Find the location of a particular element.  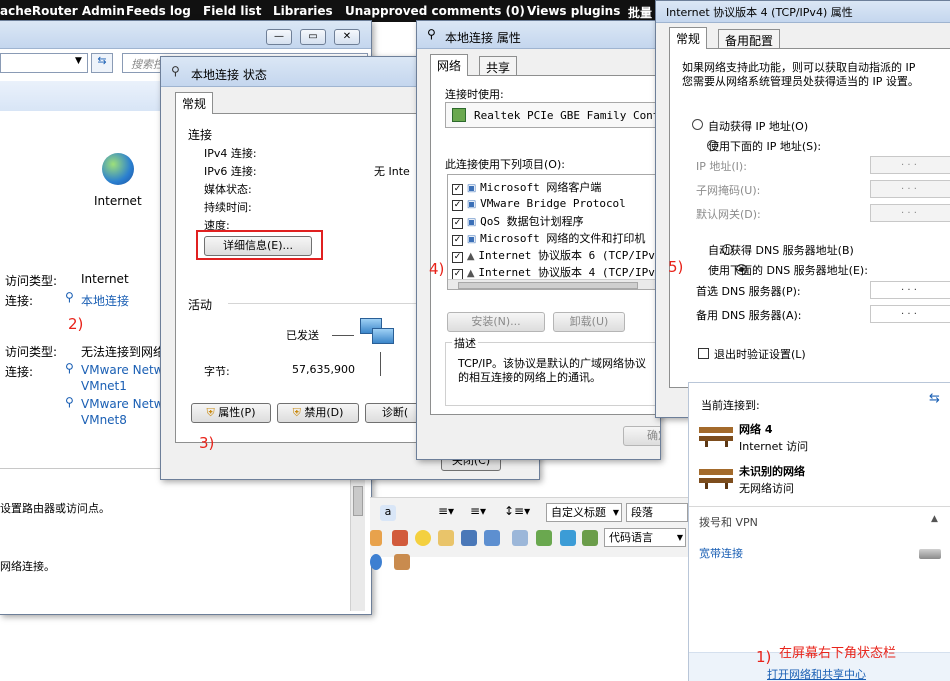

vmnet8-link: VMnet8 is located at coordinates (104, 420).